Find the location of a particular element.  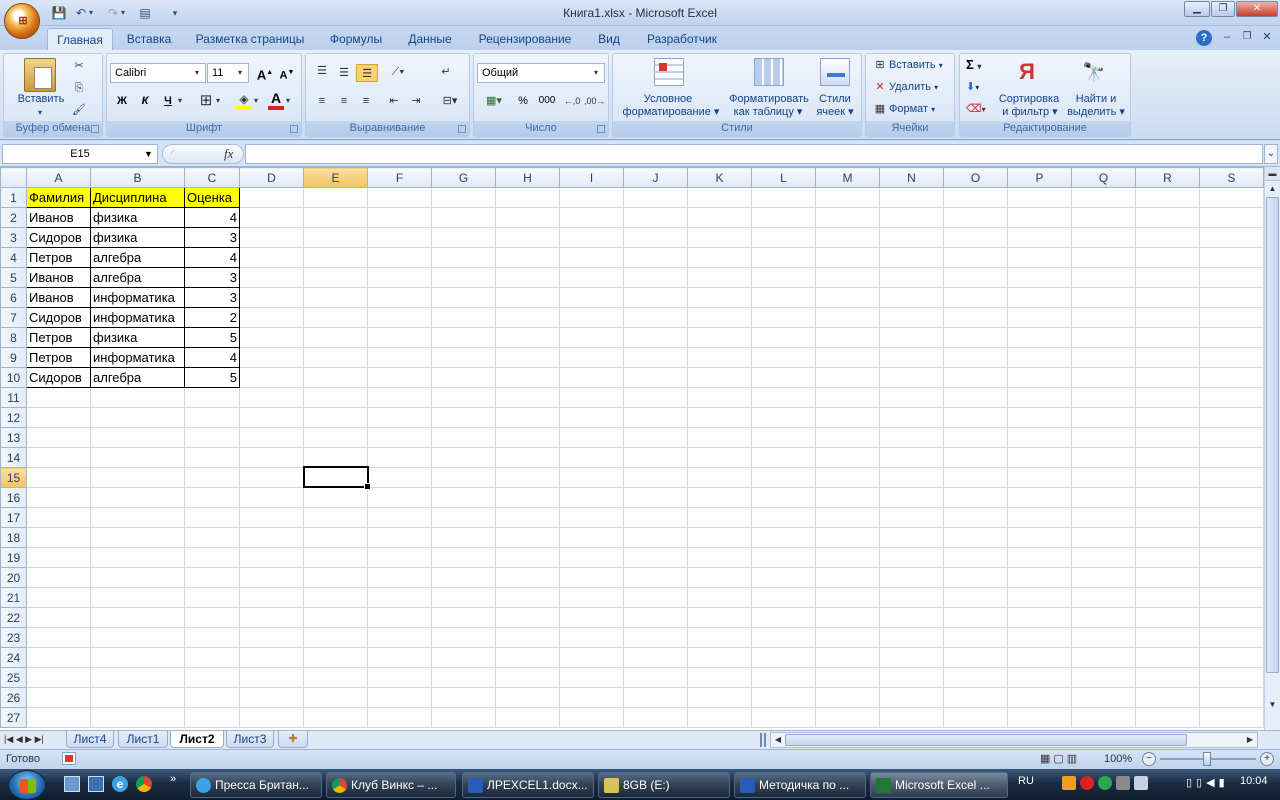

row-header-19: 19 is located at coordinates (13, 557).